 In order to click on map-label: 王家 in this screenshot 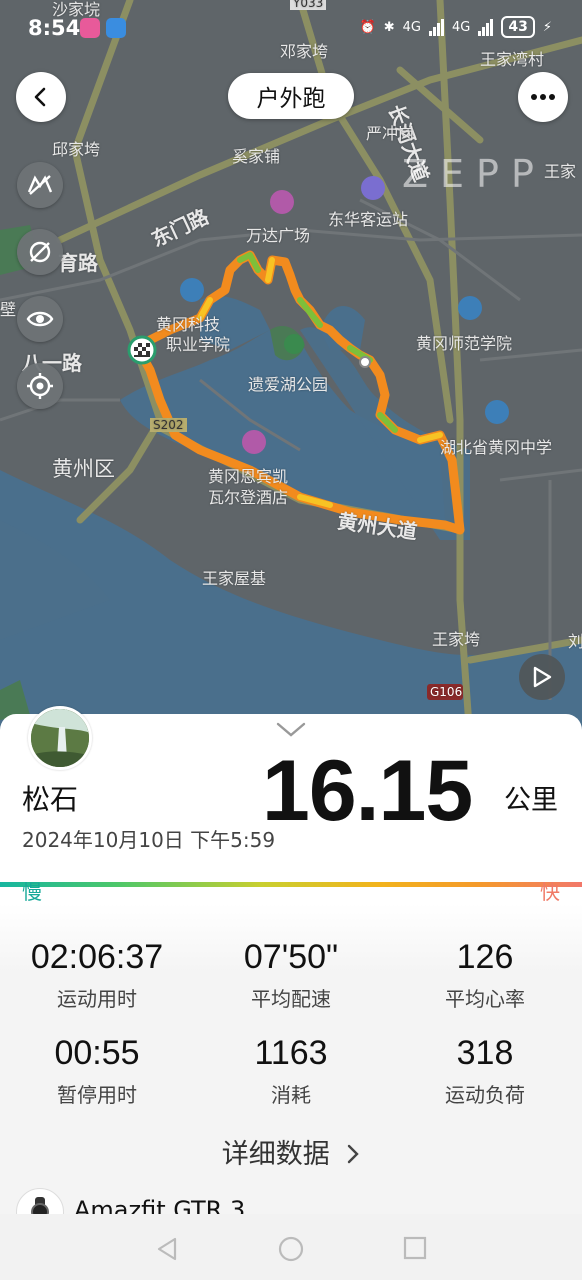, I will do `click(560, 171)`.